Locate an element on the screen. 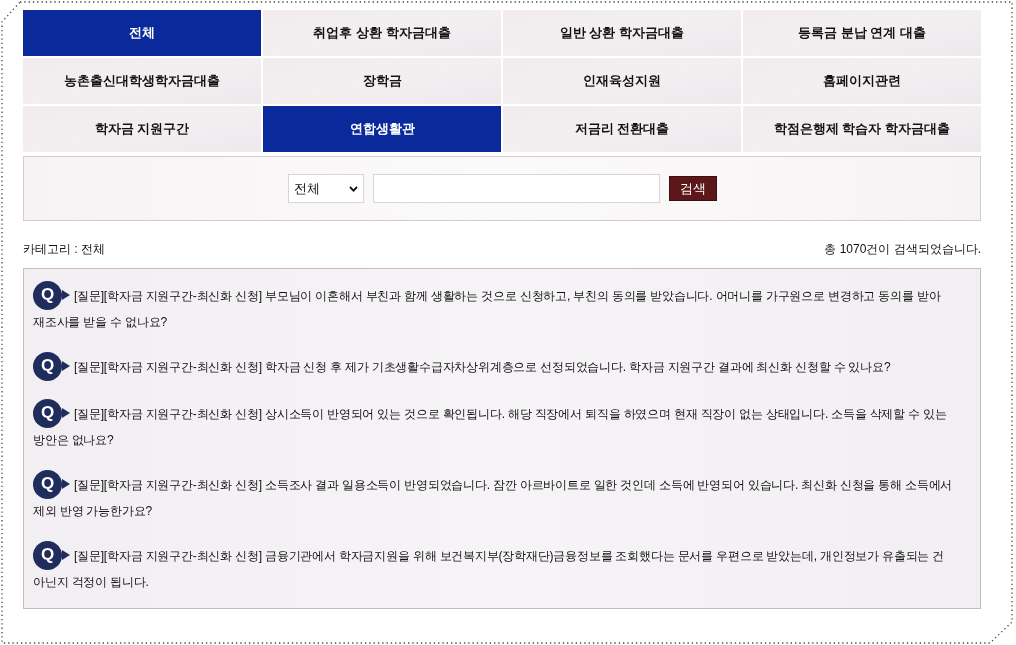 Image resolution: width=1016 pixels, height=645 pixels. question-link: Q [질문][학자금 지원구간-최신화 신청] 상시소득이 반영되어 있는 것으로 확인됩니다. 해당 직장에서 퇴직을 하였으며 현재 직장이 없는 상태입니다. 소득을 삭제할 수 있는 방안은 없나요? is located at coordinates (502, 426).